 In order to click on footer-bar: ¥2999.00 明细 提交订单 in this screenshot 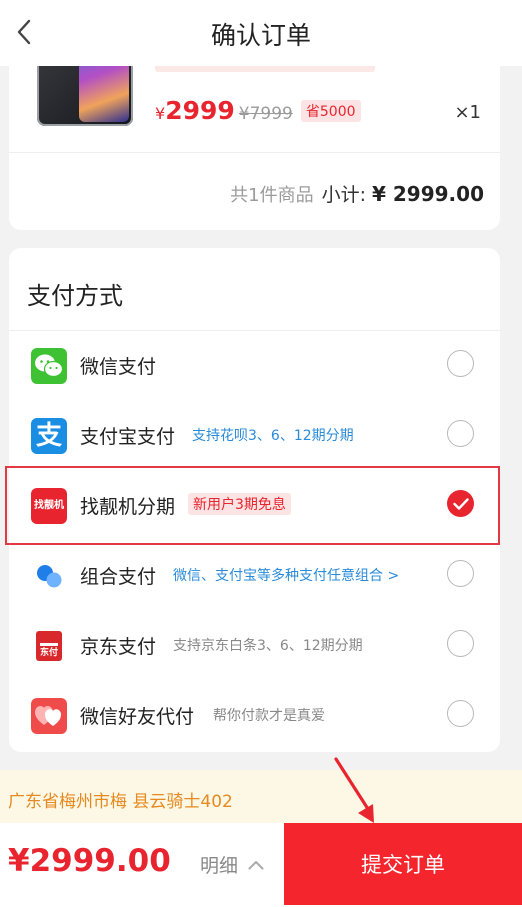, I will do `click(261, 865)`.